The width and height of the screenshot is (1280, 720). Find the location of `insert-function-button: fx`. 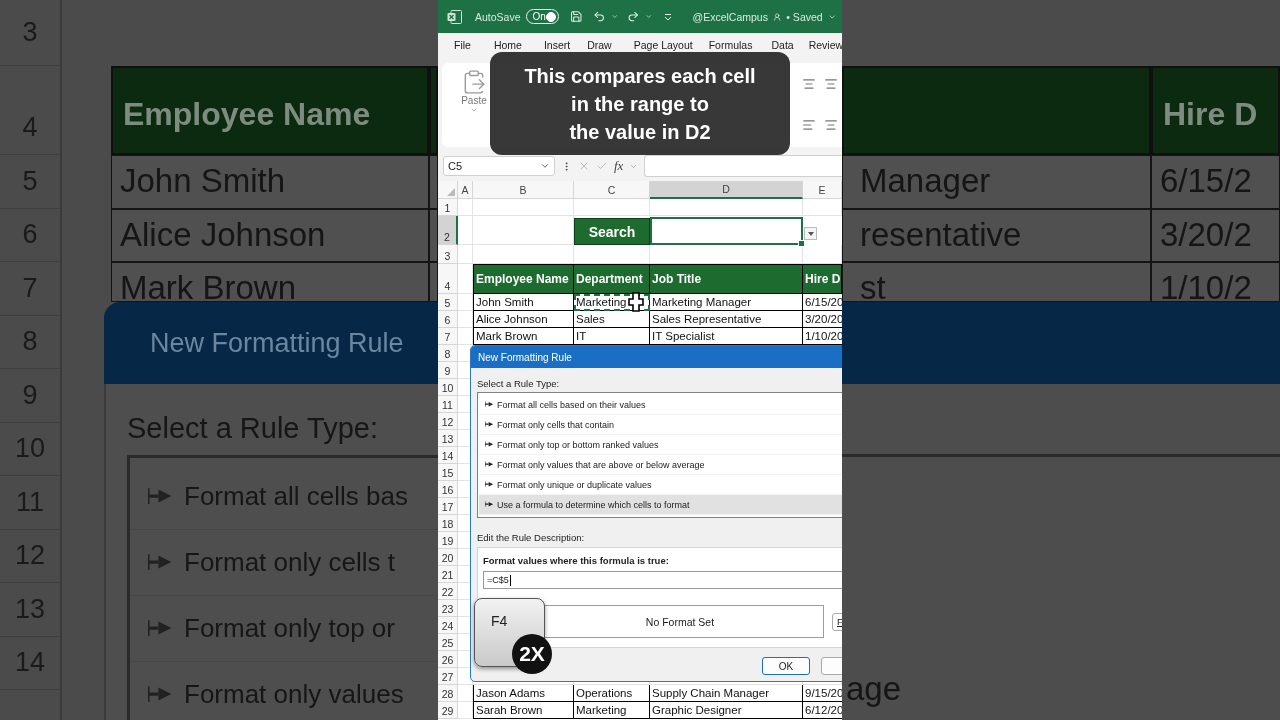

insert-function-button: fx is located at coordinates (619, 166).